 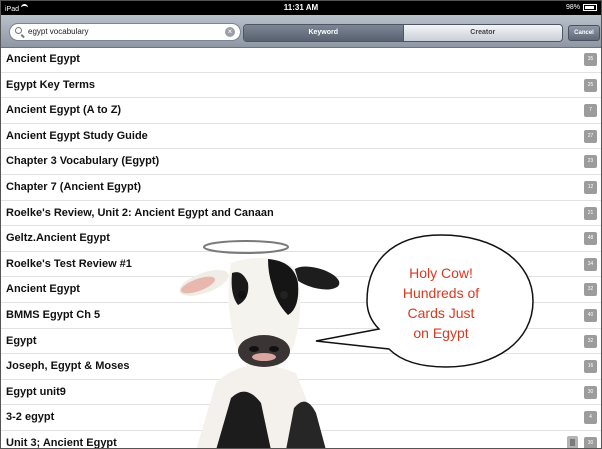 What do you see at coordinates (18, 30) in the screenshot?
I see `search-icon` at bounding box center [18, 30].